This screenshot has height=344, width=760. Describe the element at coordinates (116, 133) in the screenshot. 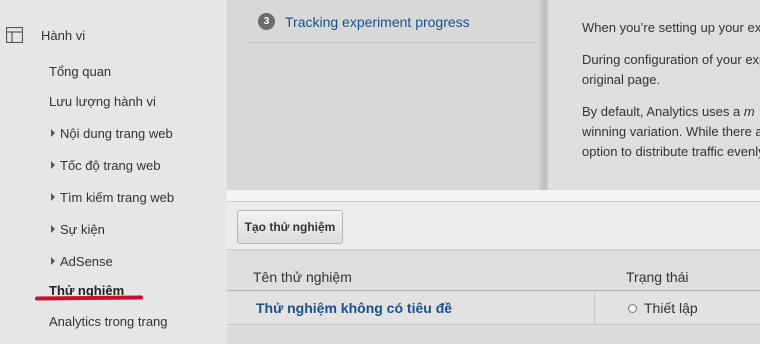

I see `sidebar-item-label: Nội dung trang web` at that location.